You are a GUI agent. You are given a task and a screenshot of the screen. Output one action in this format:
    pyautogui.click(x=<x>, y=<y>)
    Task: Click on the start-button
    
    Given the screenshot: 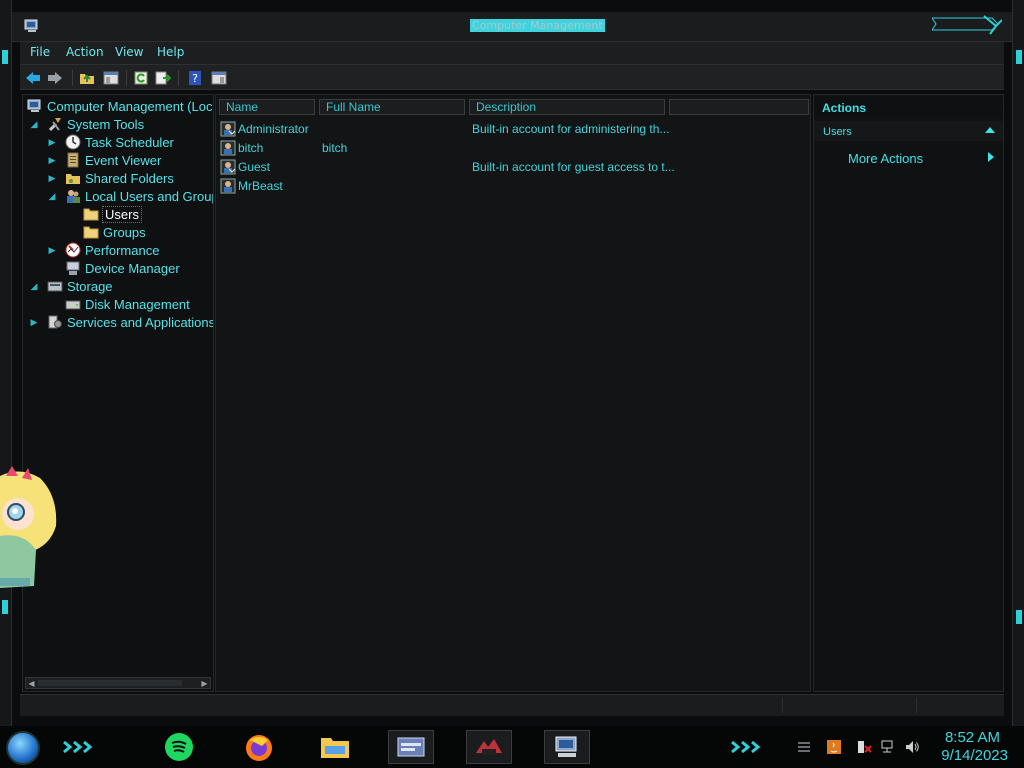 What is the action you would take?
    pyautogui.click(x=23, y=748)
    